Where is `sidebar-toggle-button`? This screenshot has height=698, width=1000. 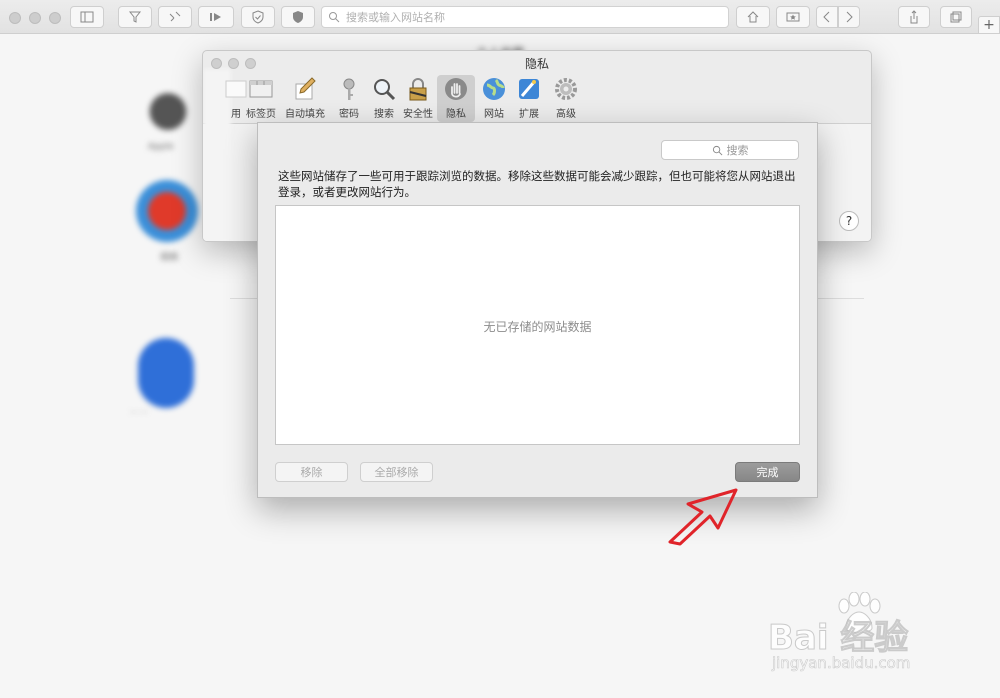
sidebar-toggle-button is located at coordinates (87, 17).